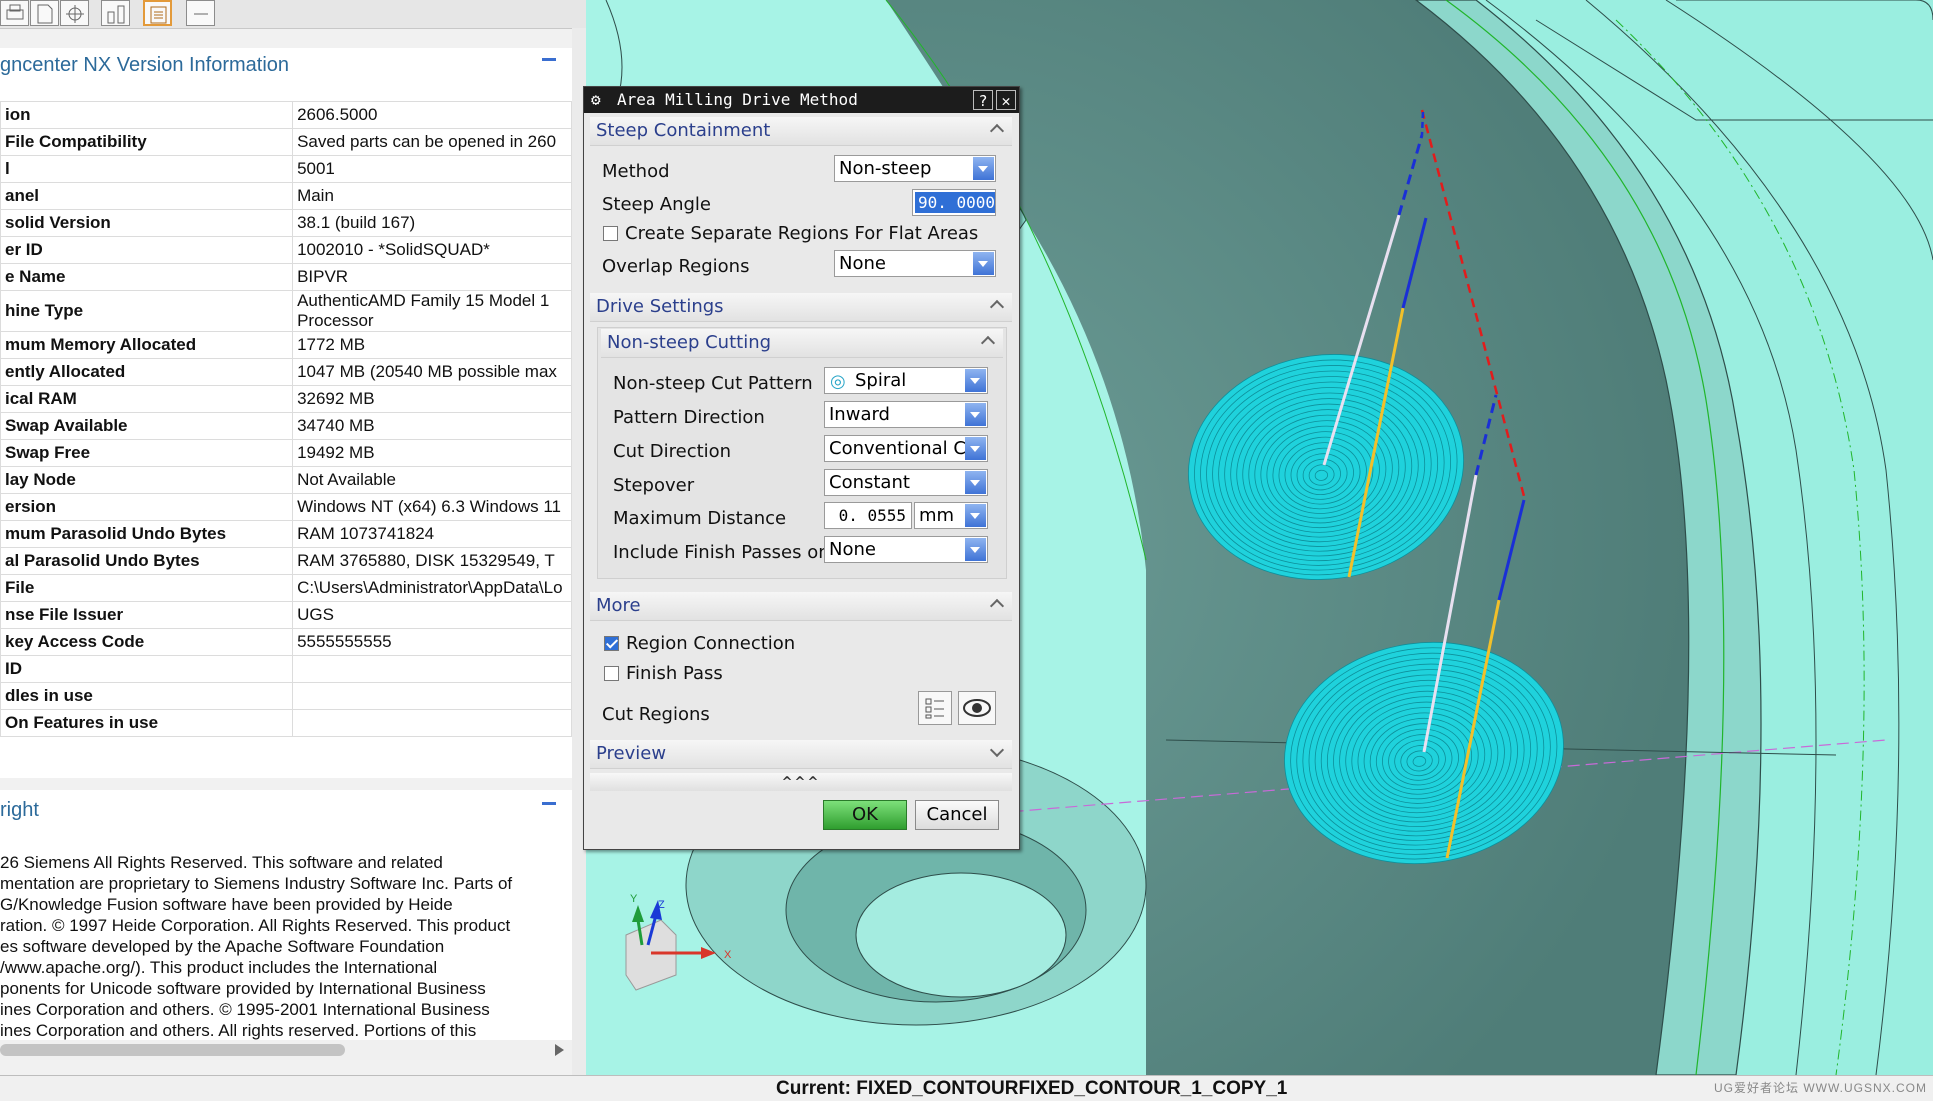 This screenshot has height=1101, width=1933. Describe the element at coordinates (432, 615) in the screenshot. I see `info-value: UGS` at that location.